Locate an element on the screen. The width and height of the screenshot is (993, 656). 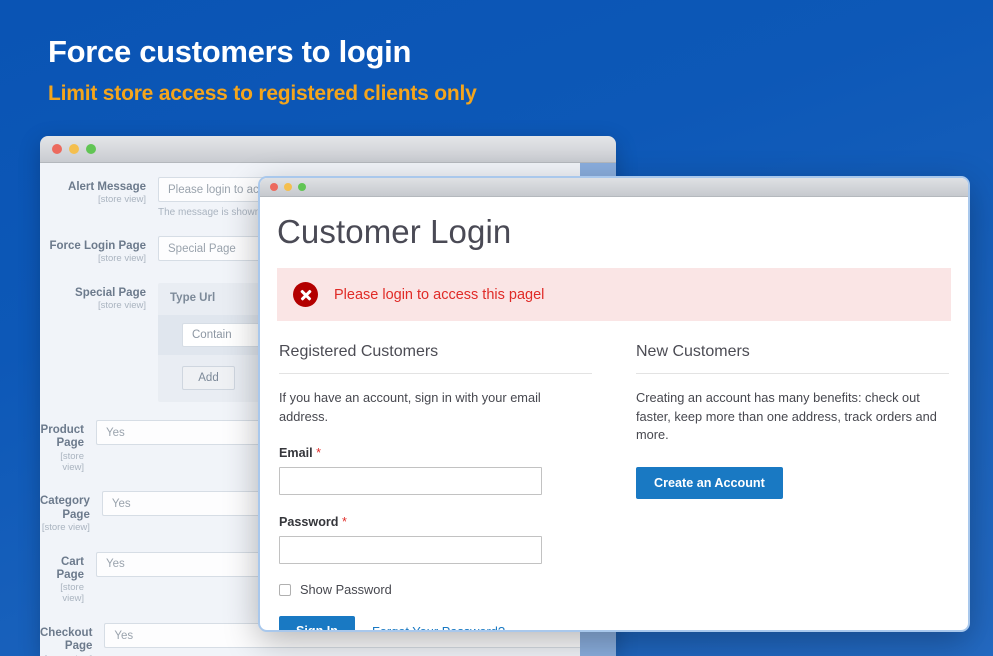
email-label-text: Email is located at coordinates (296, 453).